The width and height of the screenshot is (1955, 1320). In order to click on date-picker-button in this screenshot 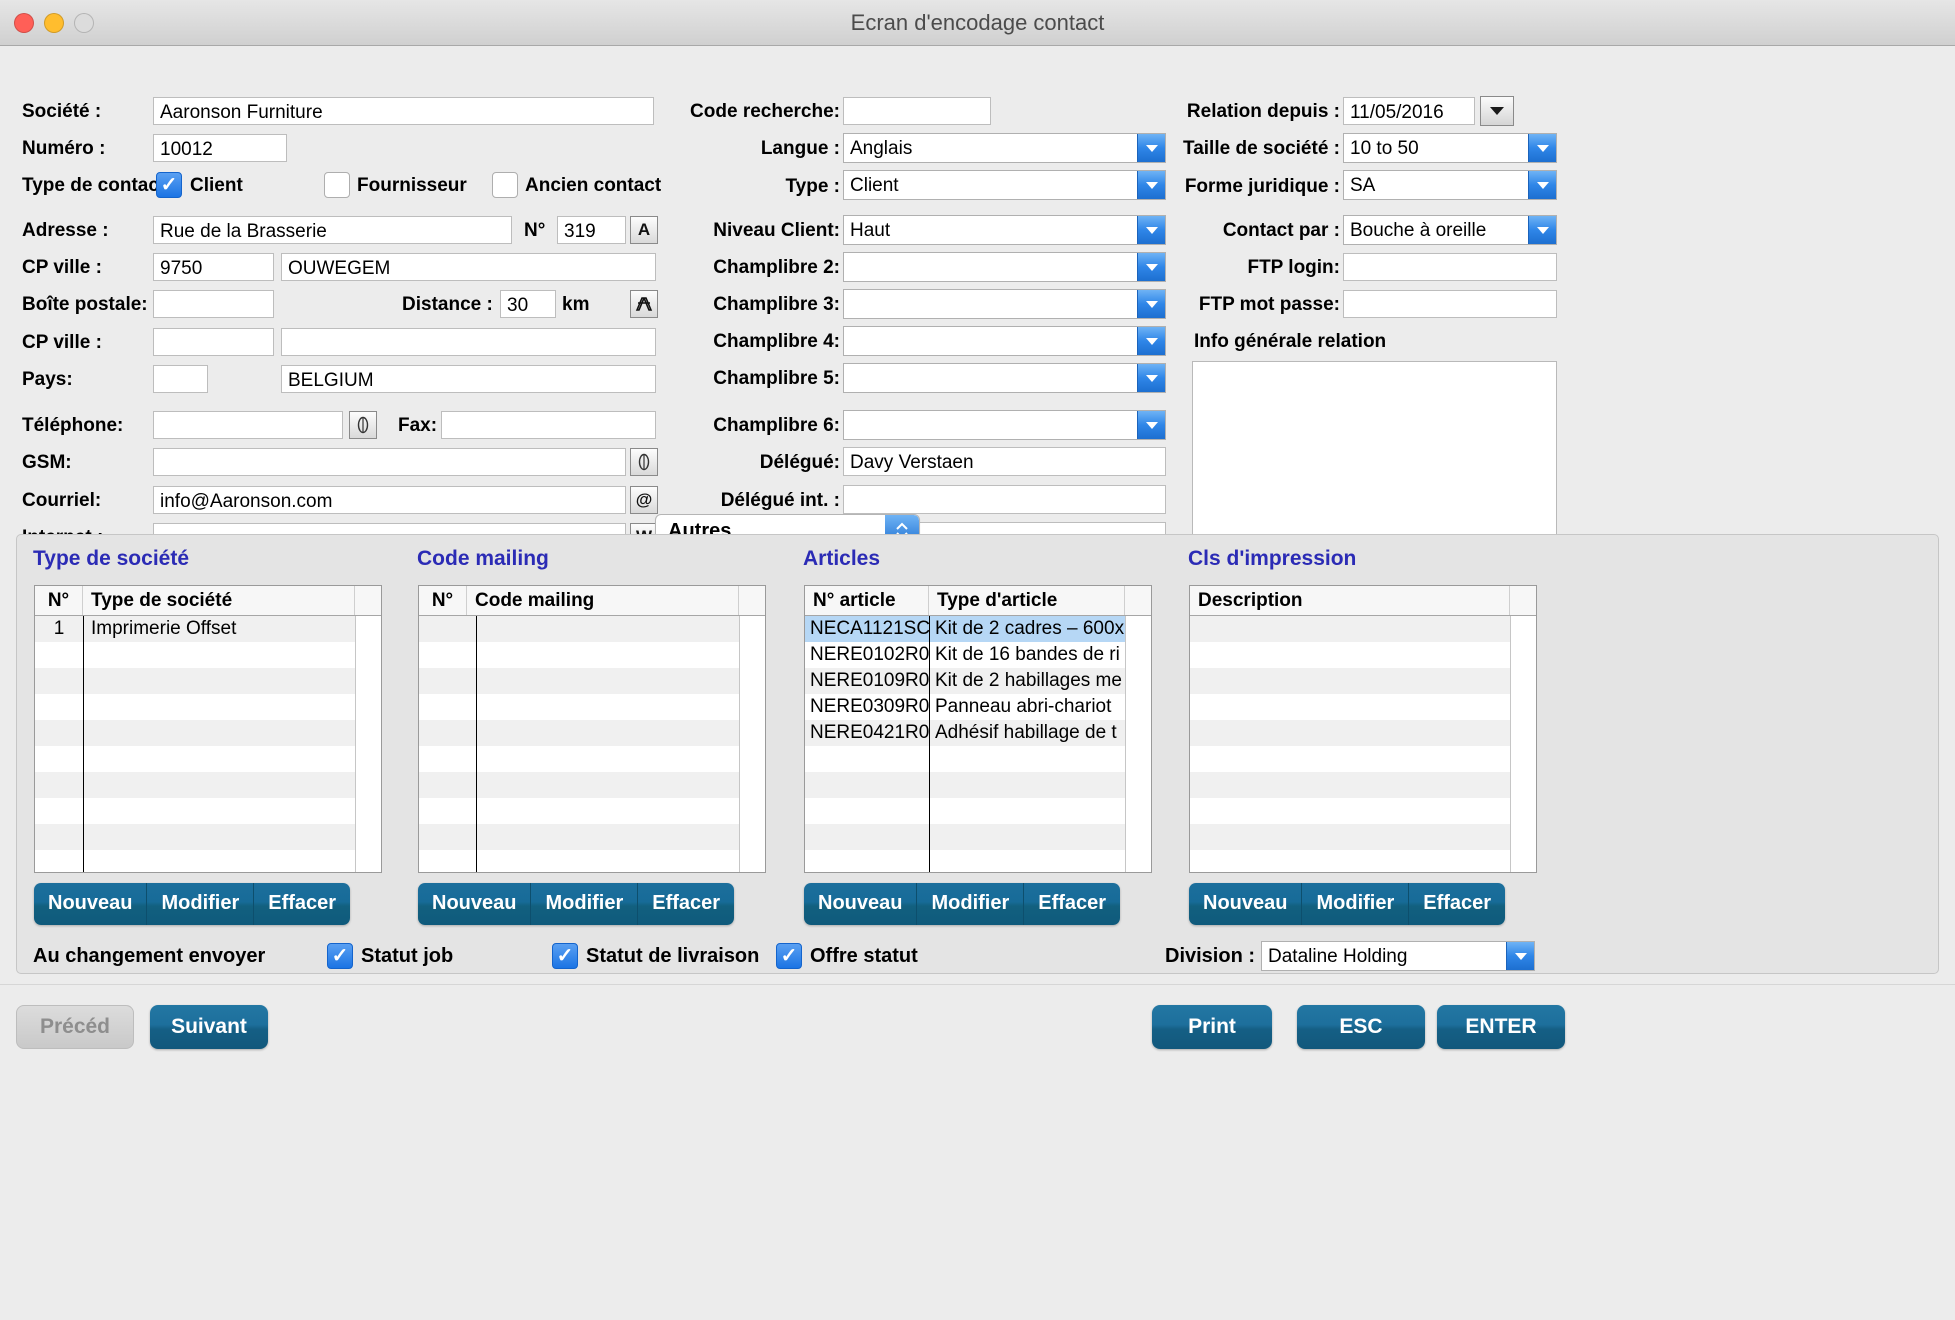, I will do `click(1497, 111)`.